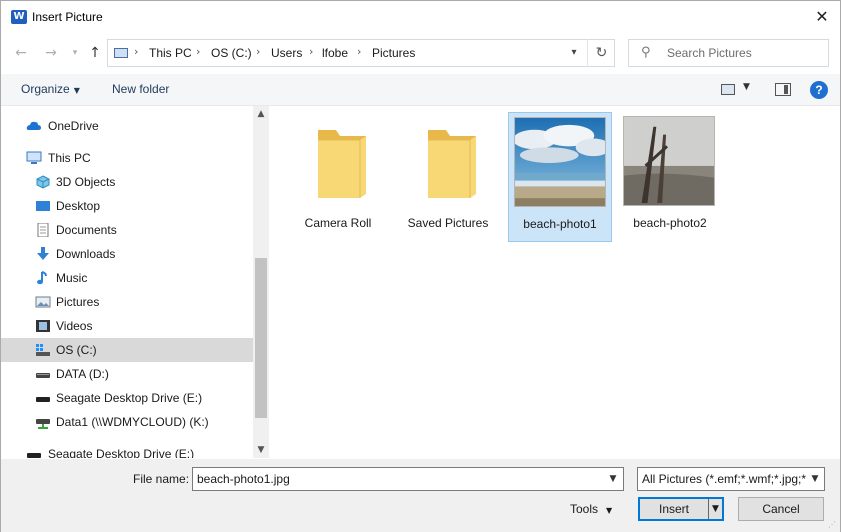 The height and width of the screenshot is (532, 841). What do you see at coordinates (260, 114) in the screenshot?
I see `scroll-up-chevron-icon: ▲` at bounding box center [260, 114].